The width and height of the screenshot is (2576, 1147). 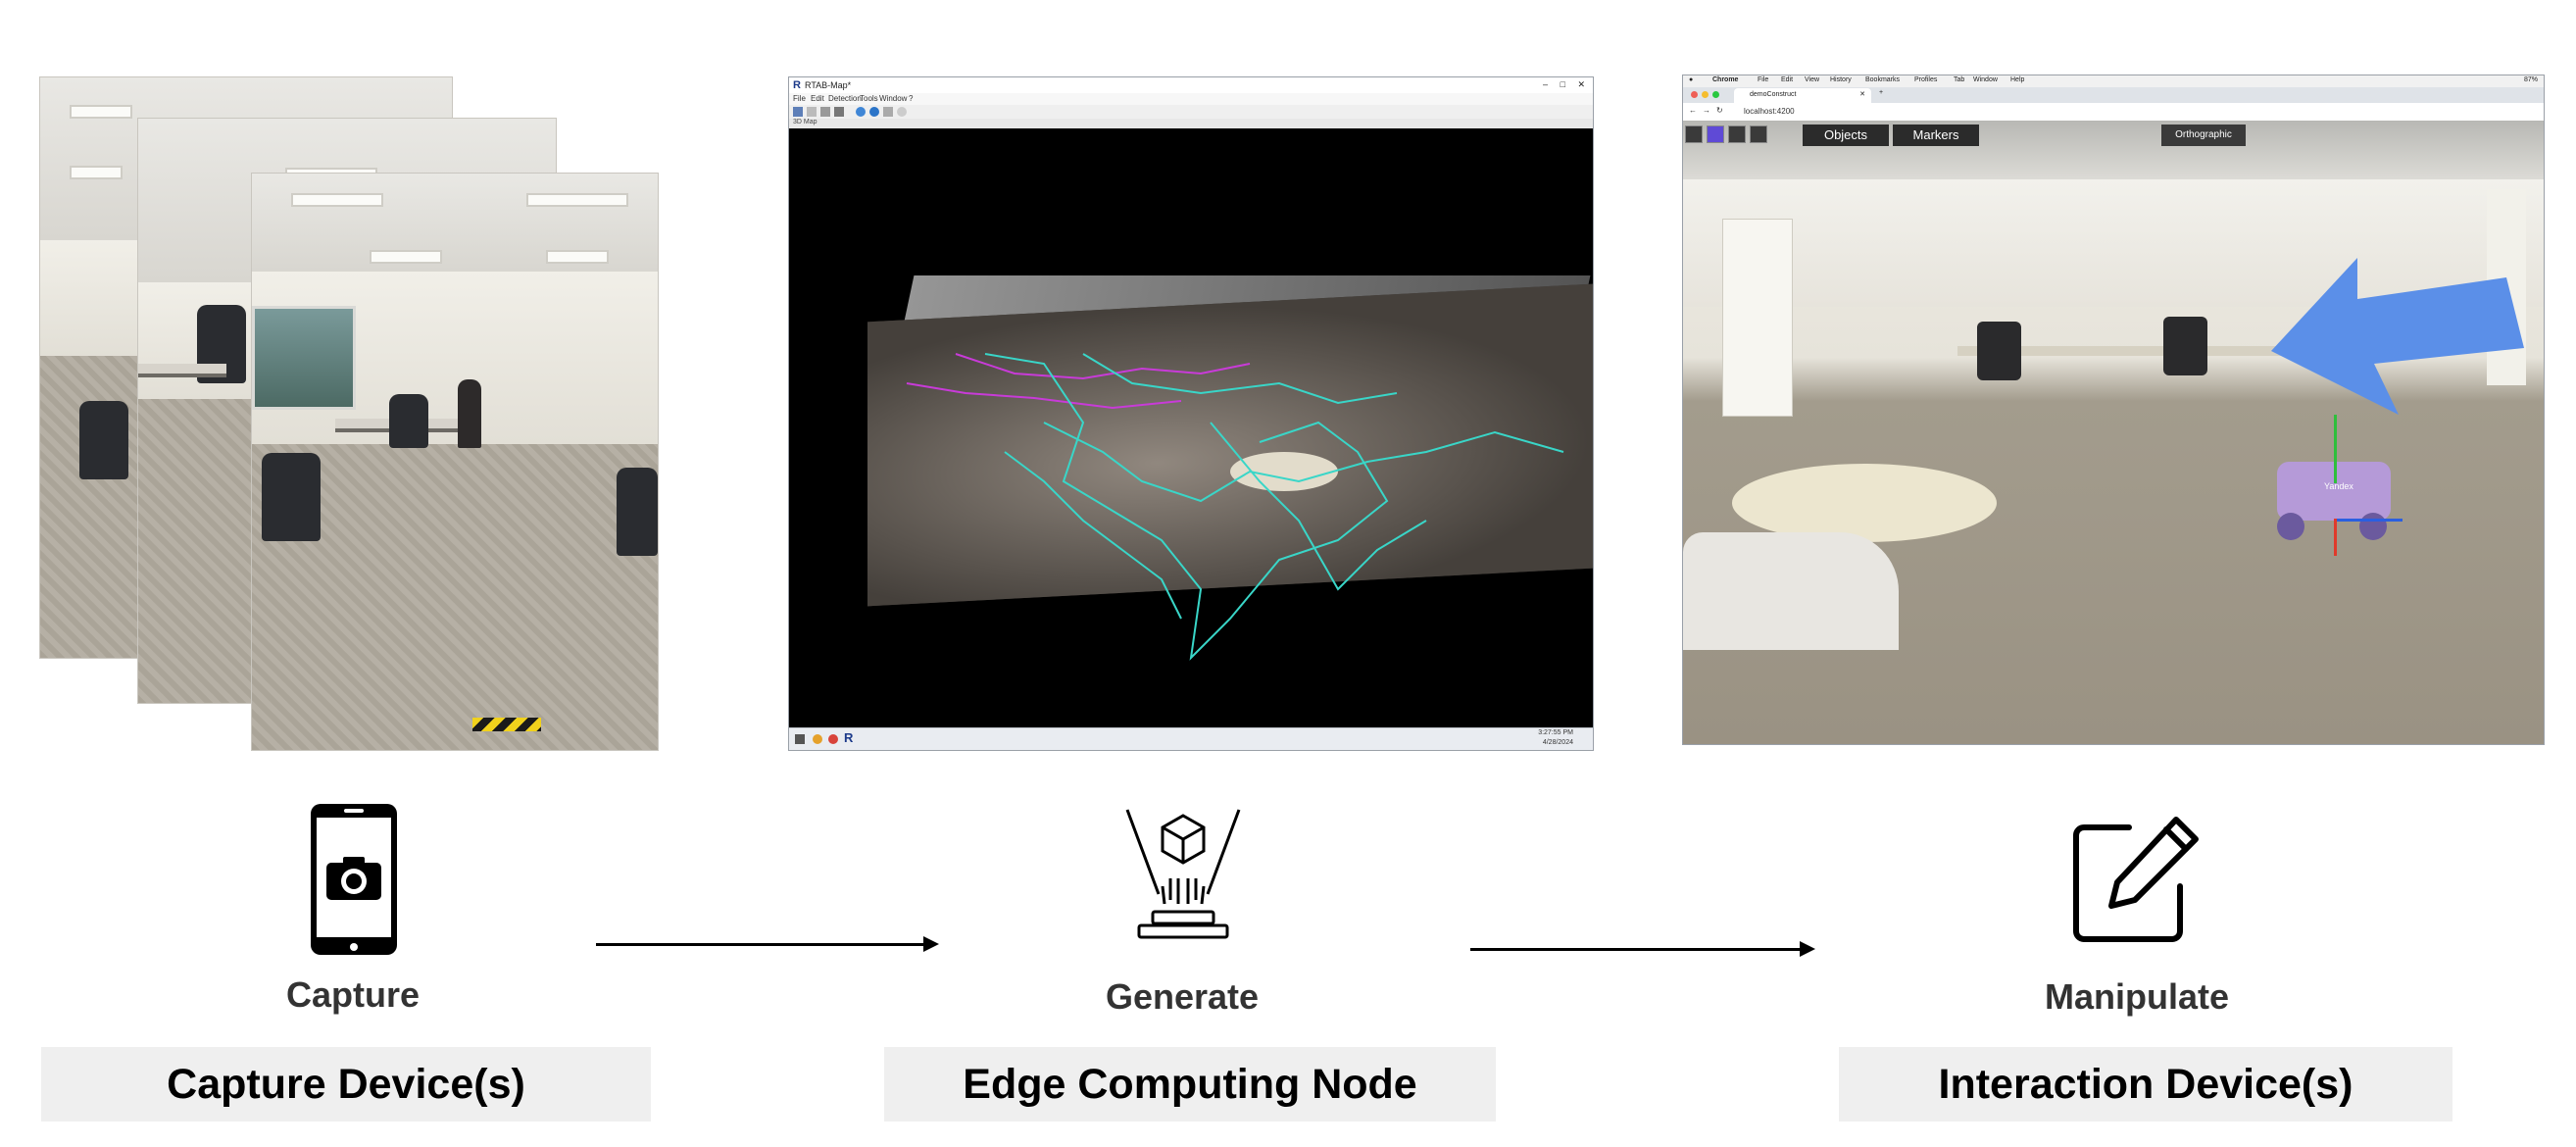 I want to click on hologram-cube-icon, so click(x=1183, y=874).